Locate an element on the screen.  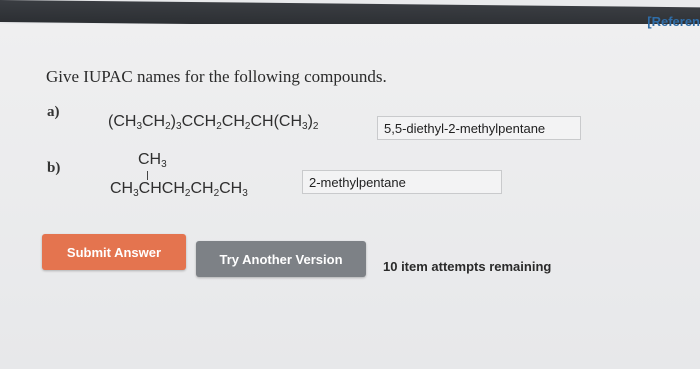
part-b-answer-input: 2-methylpentane is located at coordinates (402, 182).